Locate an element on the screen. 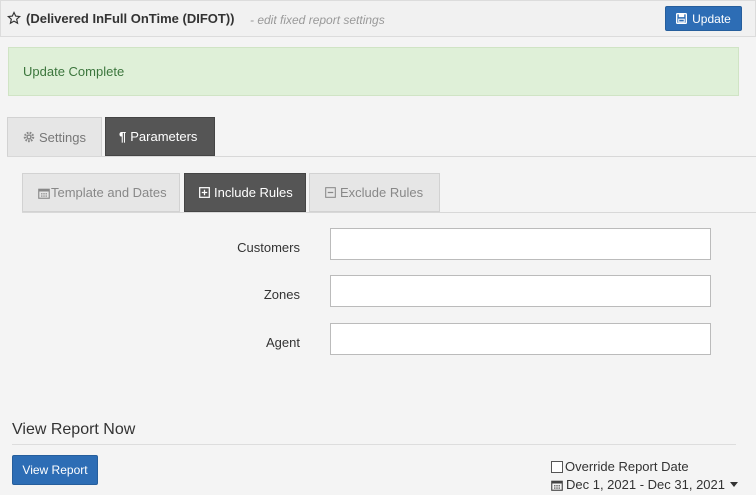 This screenshot has height=495, width=756. override-label: Override Report Date is located at coordinates (627, 466).